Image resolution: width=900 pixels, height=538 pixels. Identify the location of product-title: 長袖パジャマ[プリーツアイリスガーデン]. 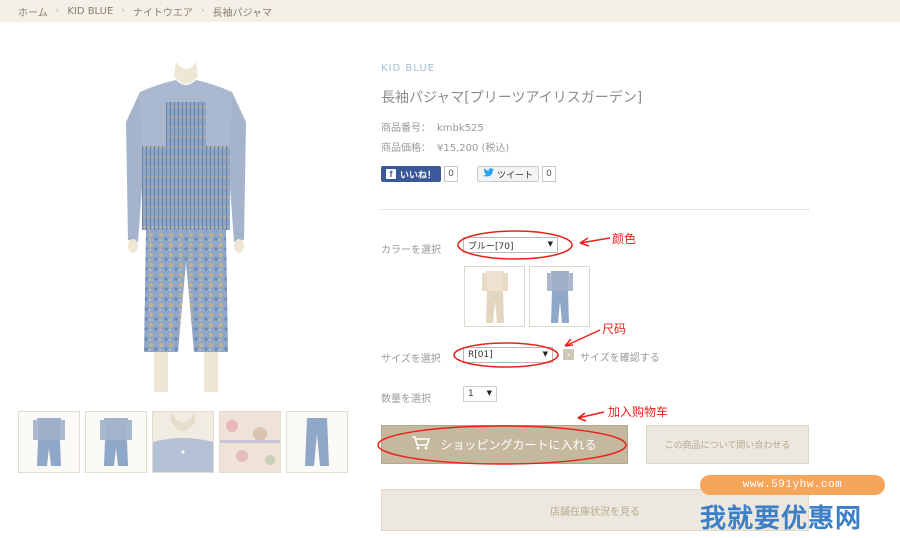
(512, 98).